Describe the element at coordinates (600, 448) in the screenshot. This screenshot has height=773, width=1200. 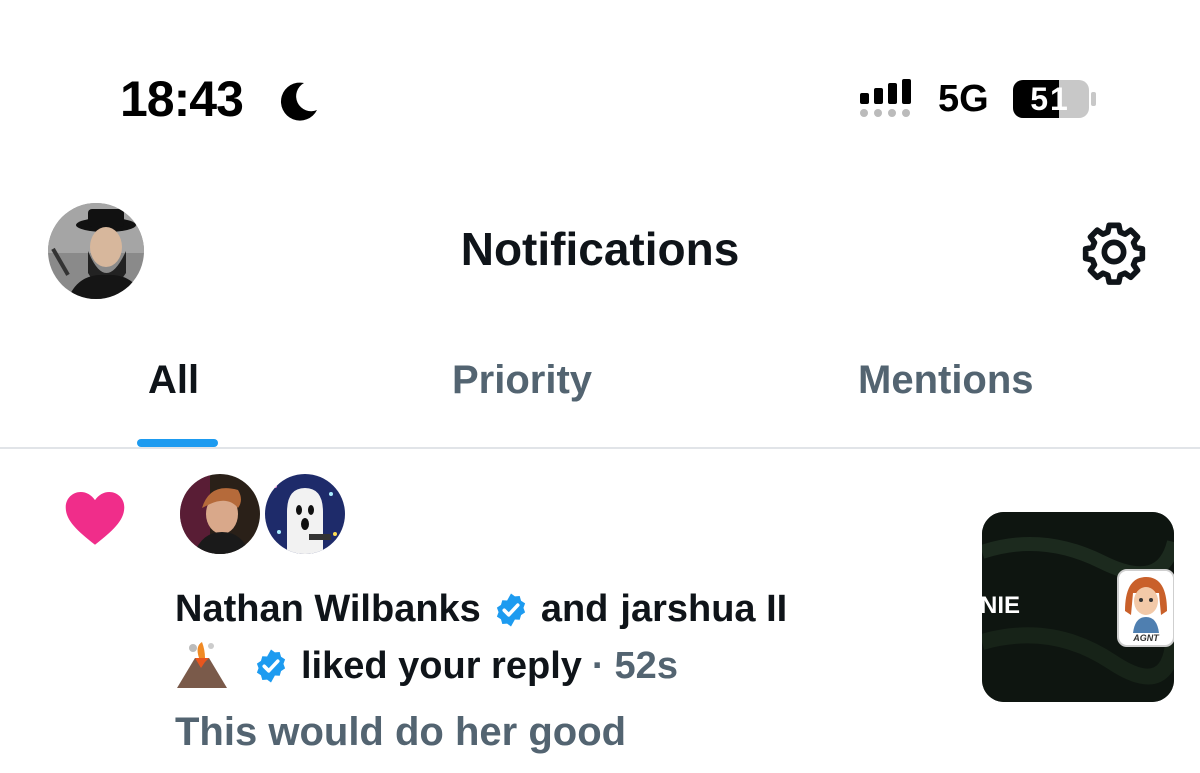
I see `divider` at that location.